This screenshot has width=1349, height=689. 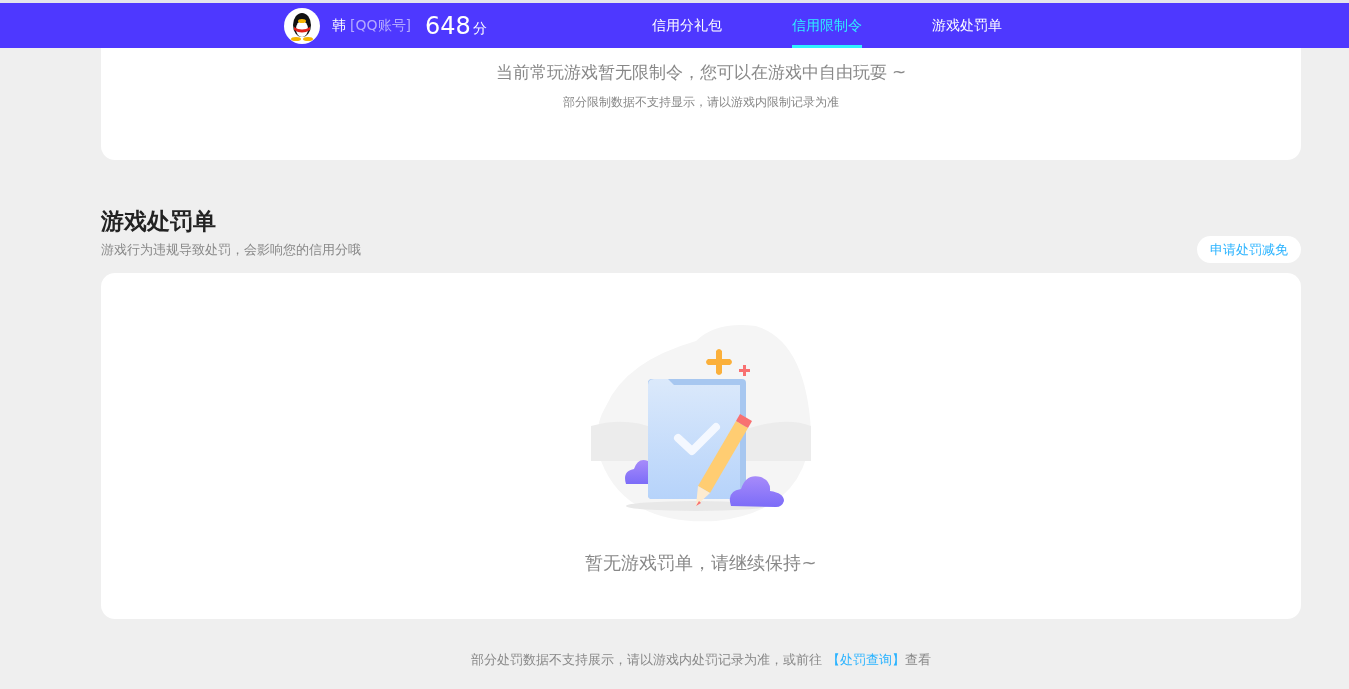 What do you see at coordinates (159, 221) in the screenshot?
I see `section-title: 游戏处罚单` at bounding box center [159, 221].